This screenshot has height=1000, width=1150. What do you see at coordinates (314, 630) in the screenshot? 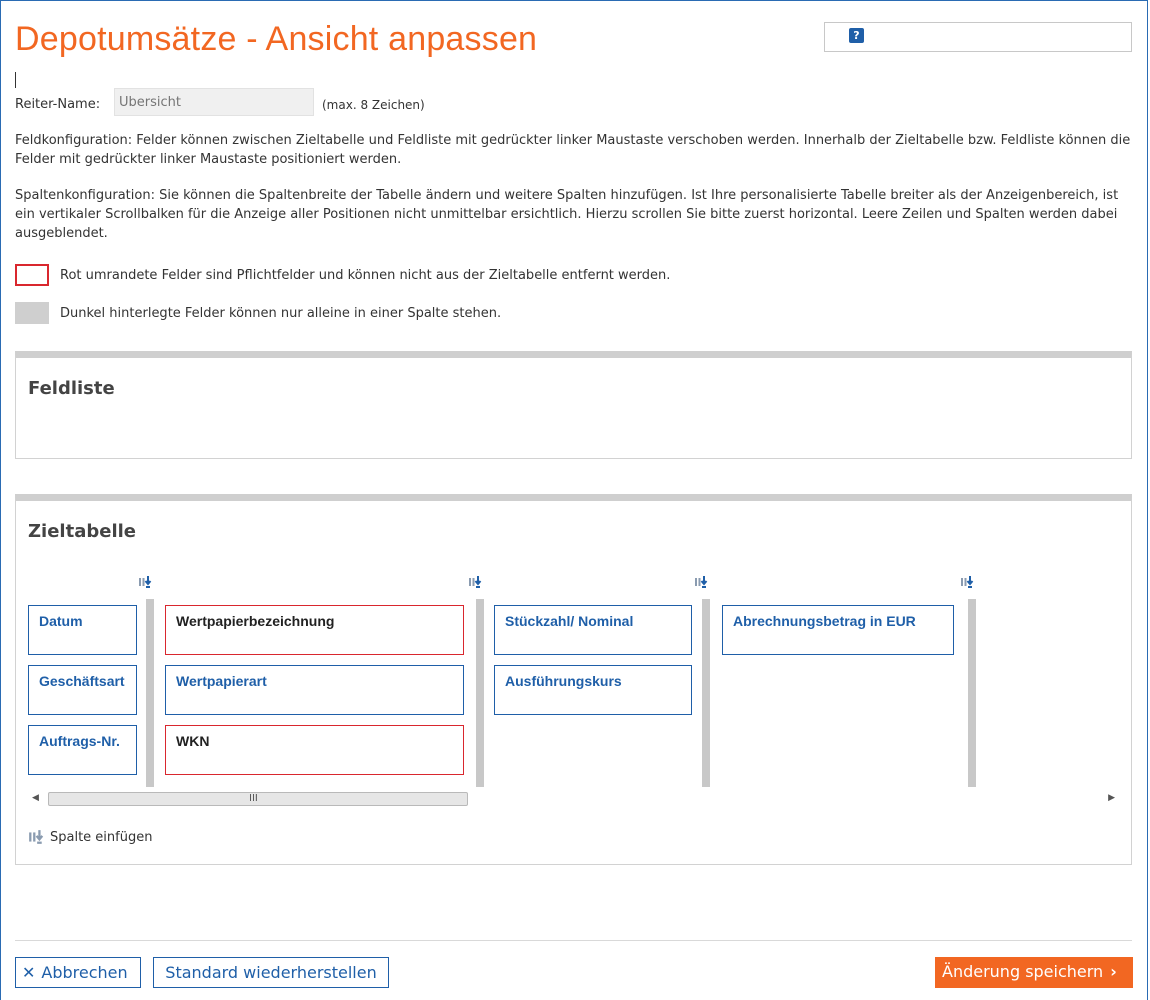
I see `field-wertpapierbezeichnung: Wertpapierbezeichnung` at bounding box center [314, 630].